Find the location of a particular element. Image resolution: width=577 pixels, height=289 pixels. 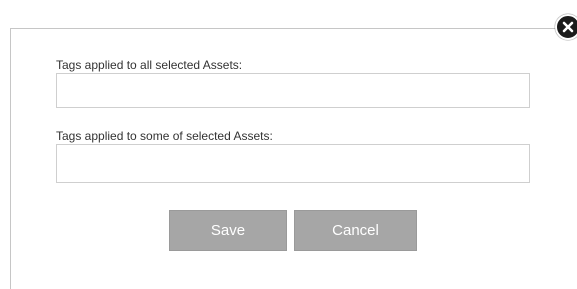

cancel-button: Cancel is located at coordinates (355, 230).